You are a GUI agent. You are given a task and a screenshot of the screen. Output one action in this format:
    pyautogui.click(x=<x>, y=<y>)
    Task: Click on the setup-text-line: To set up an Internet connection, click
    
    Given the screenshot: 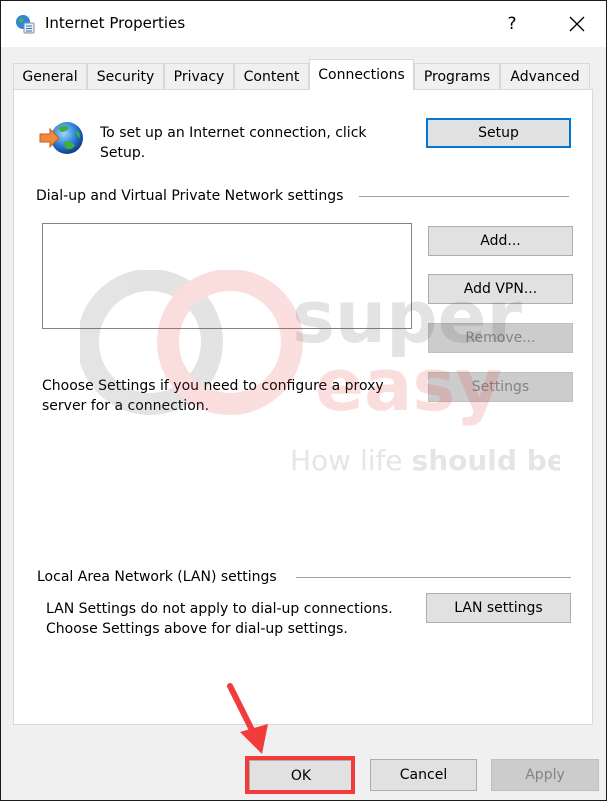 What is the action you would take?
    pyautogui.click(x=233, y=133)
    